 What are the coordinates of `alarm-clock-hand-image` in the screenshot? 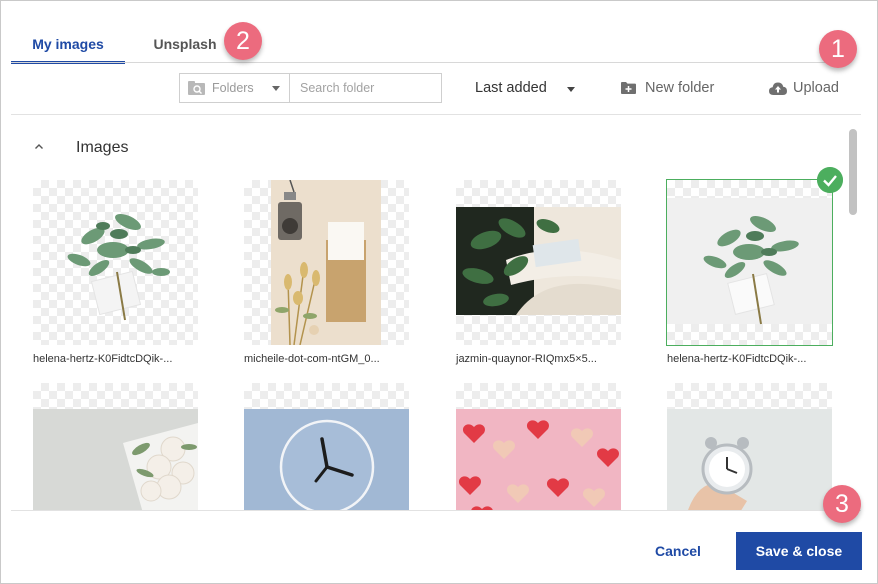 It's located at (749, 459).